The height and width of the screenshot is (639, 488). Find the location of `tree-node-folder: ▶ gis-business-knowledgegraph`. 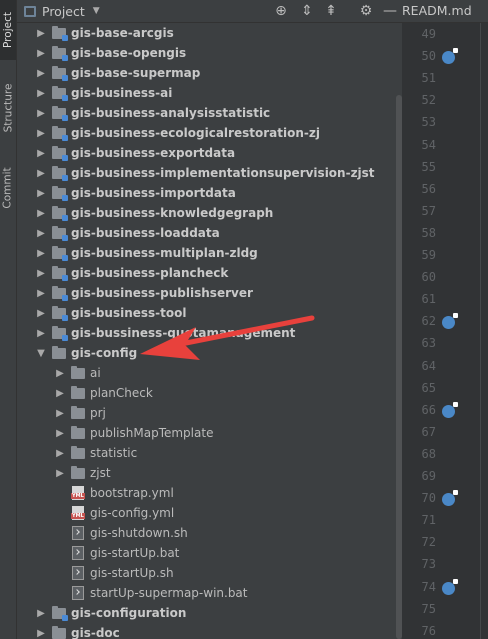

tree-node-folder: ▶ gis-business-knowledgegraph is located at coordinates (154, 213).